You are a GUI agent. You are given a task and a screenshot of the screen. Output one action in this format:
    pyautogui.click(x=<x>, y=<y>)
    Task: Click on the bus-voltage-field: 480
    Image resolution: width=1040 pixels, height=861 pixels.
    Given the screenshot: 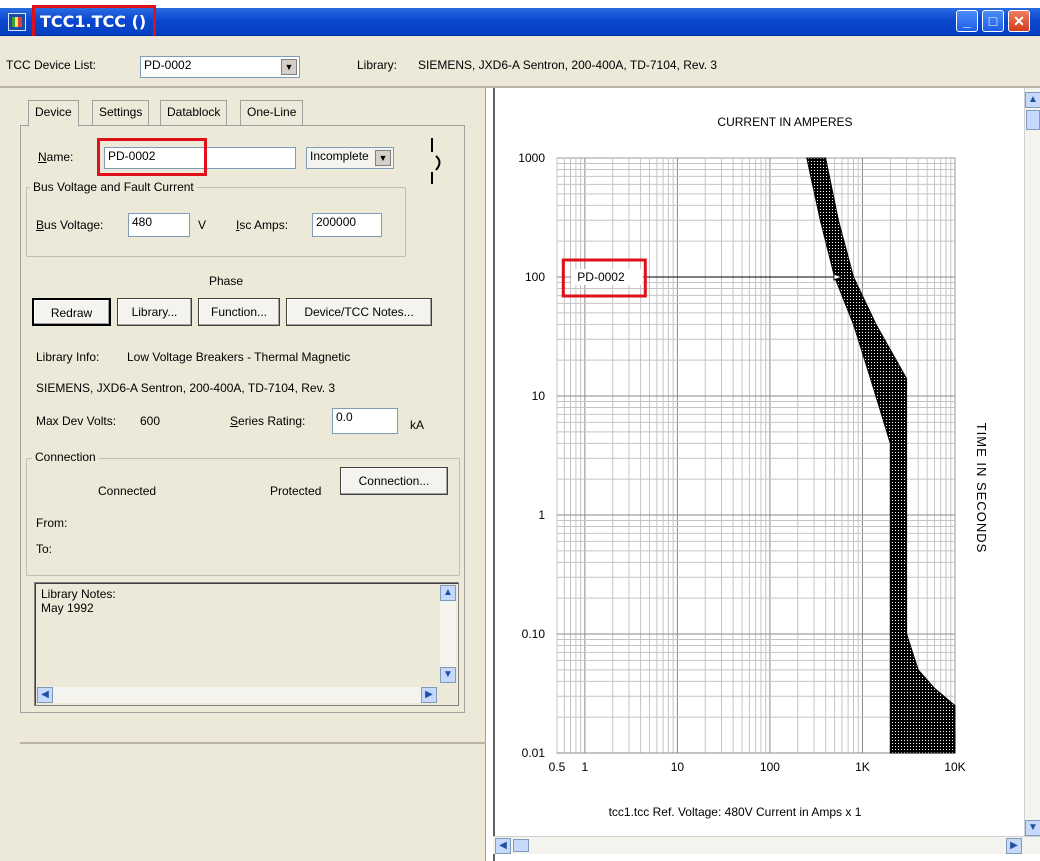 What is the action you would take?
    pyautogui.click(x=159, y=225)
    